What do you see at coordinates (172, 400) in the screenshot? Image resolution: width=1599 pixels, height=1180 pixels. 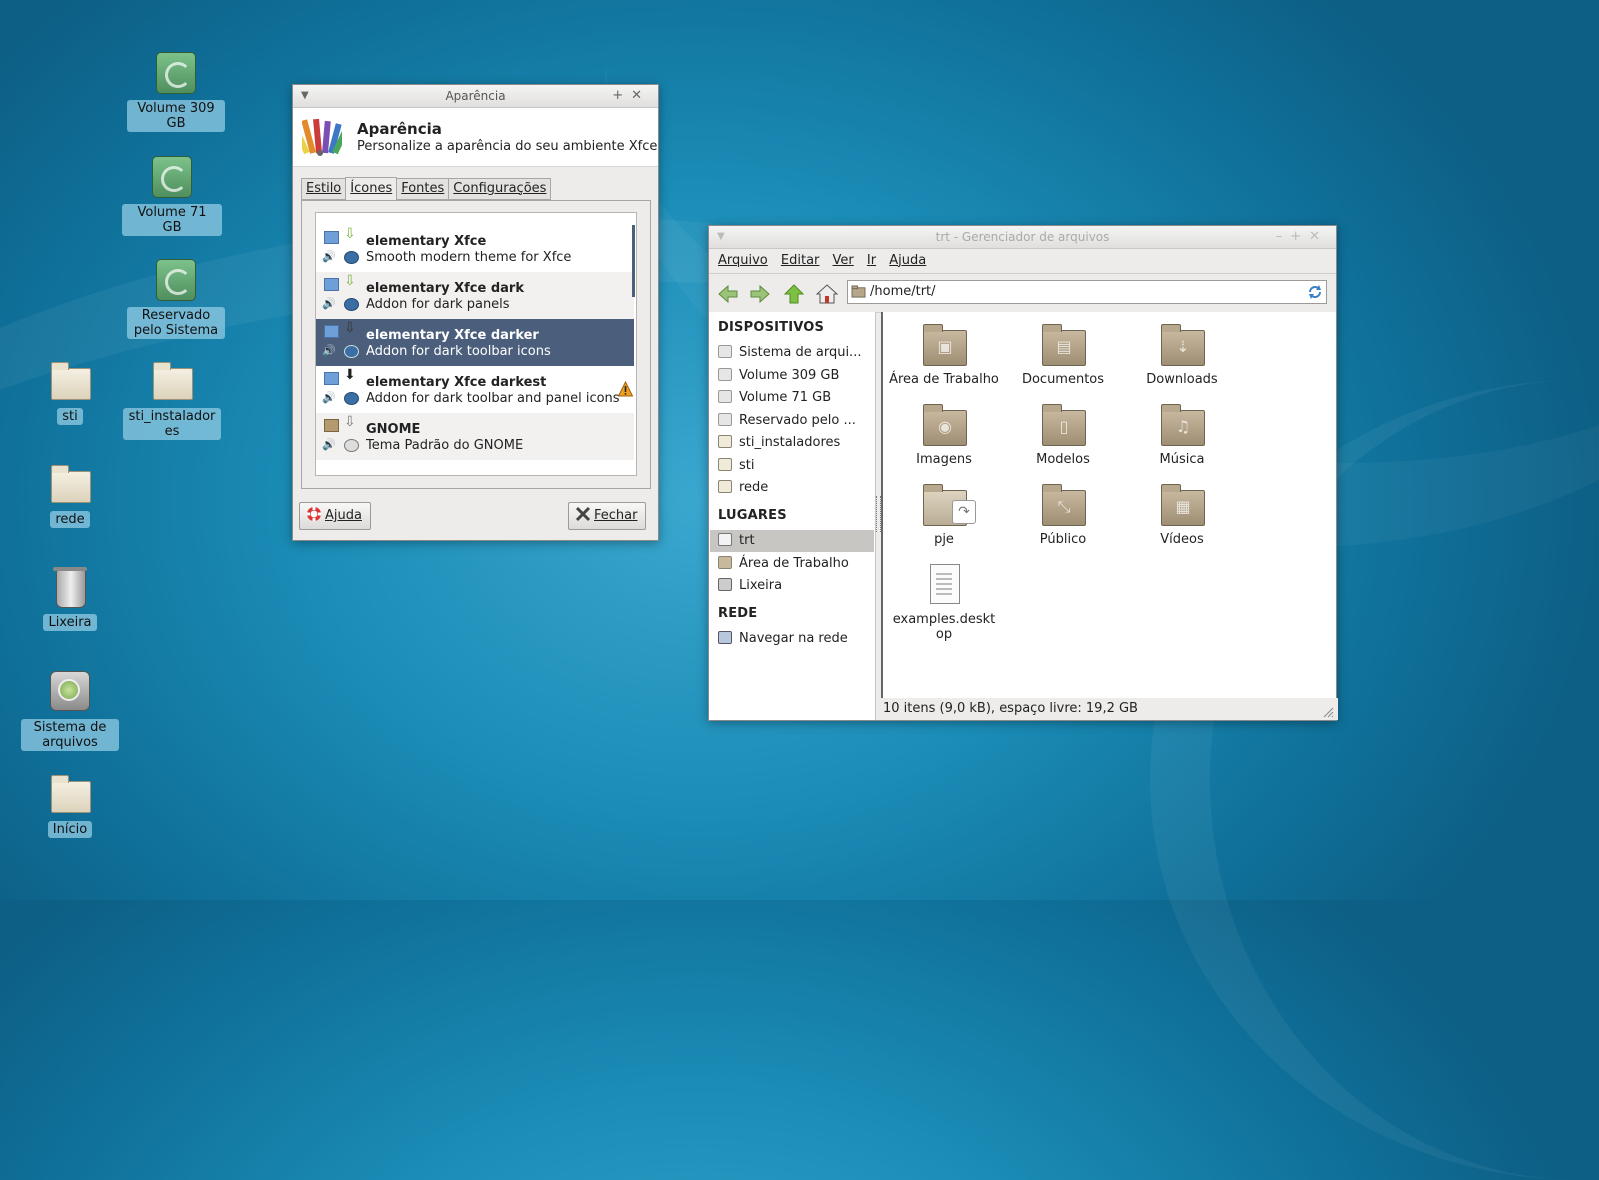 I see `desktop-icon-sti-instaladores: sti_instaladores` at bounding box center [172, 400].